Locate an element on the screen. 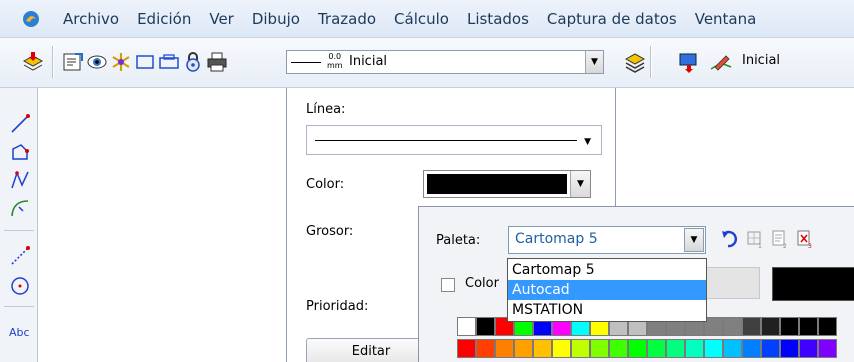  rectangle-button is located at coordinates (145, 62).